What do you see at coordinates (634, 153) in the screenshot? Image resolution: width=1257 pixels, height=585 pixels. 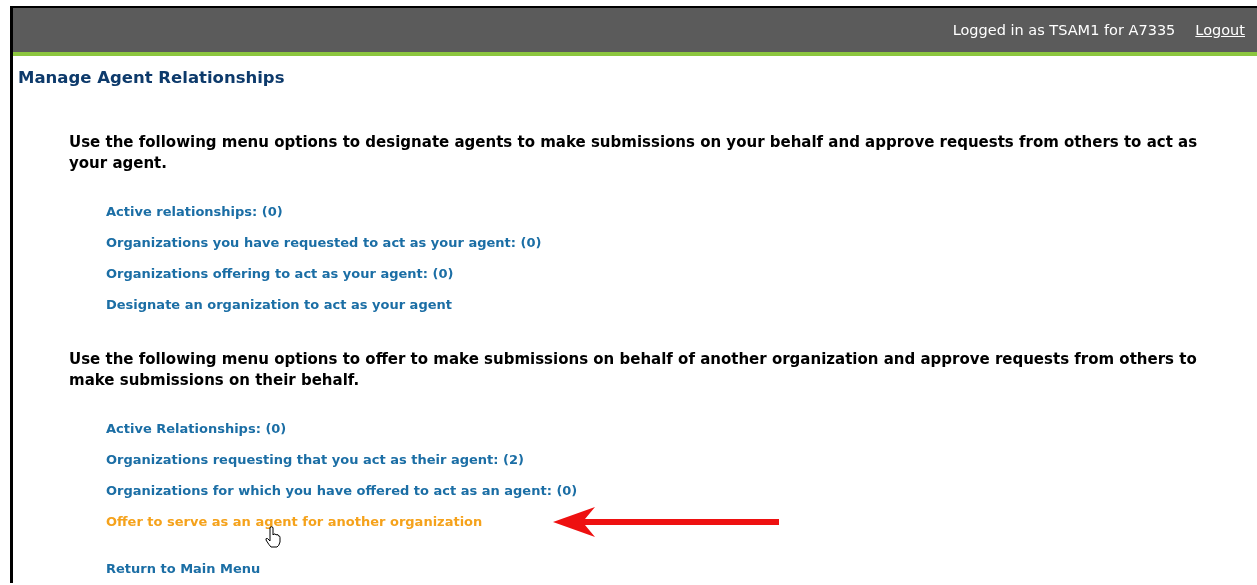 I see `section-intro: Use the following menu options to designate agents to make submissions on your behalf and approve requests from others to act as your agent.` at bounding box center [634, 153].